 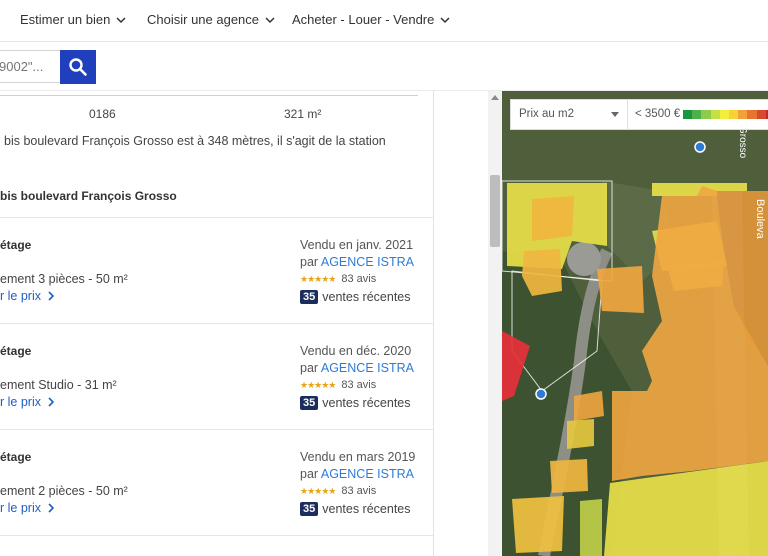 What do you see at coordinates (303, 114) in the screenshot?
I see `info-surface: 321 m²` at bounding box center [303, 114].